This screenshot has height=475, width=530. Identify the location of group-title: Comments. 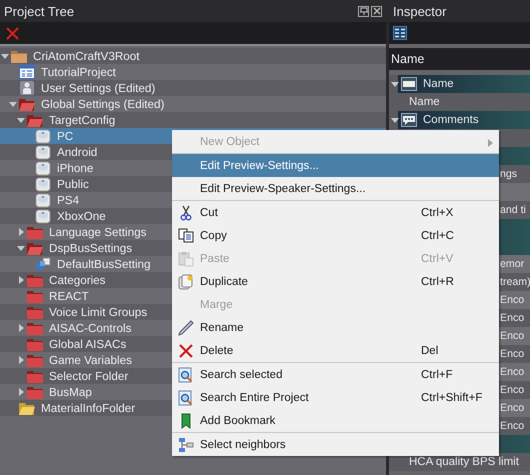
(451, 120).